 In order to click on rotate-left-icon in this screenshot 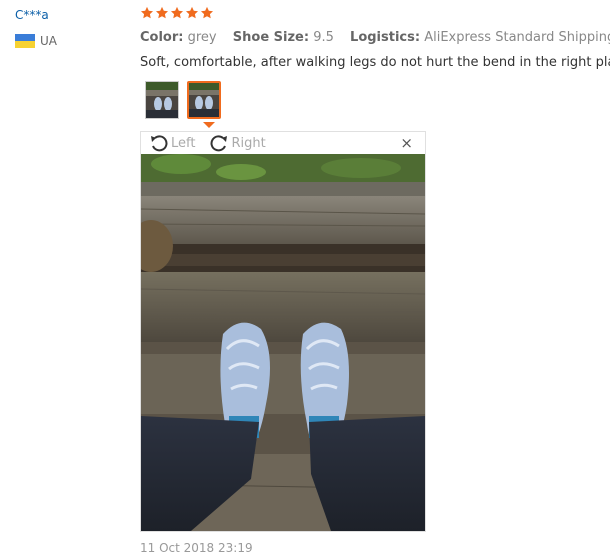, I will do `click(159, 143)`.